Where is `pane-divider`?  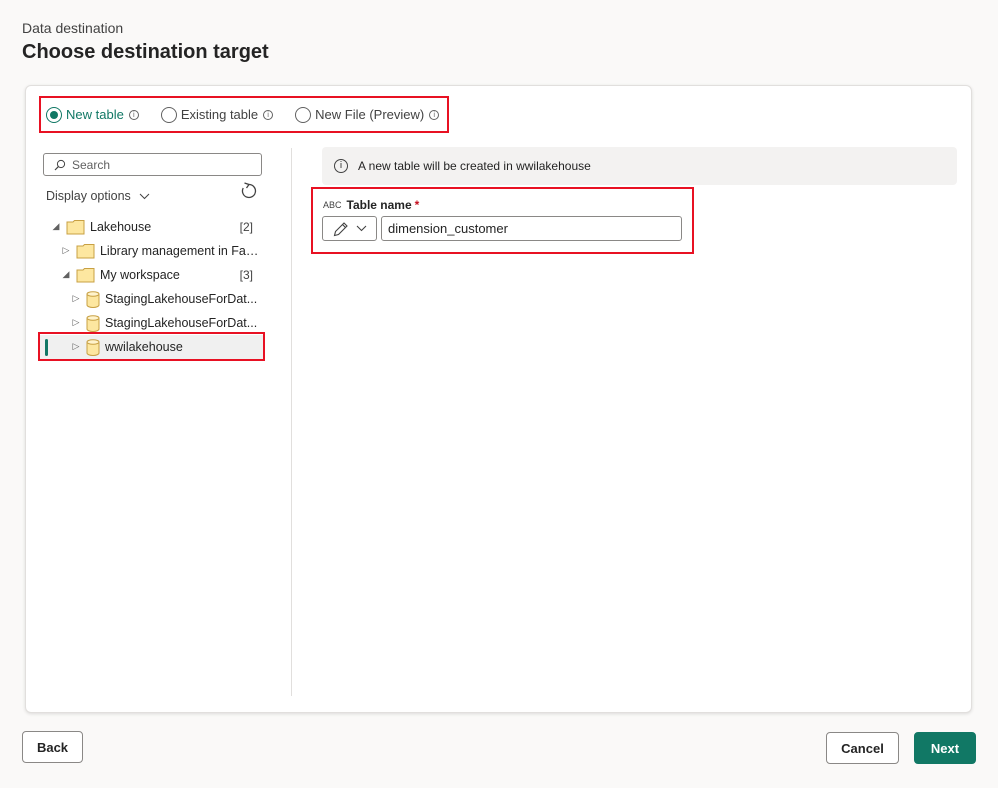 pane-divider is located at coordinates (291, 422).